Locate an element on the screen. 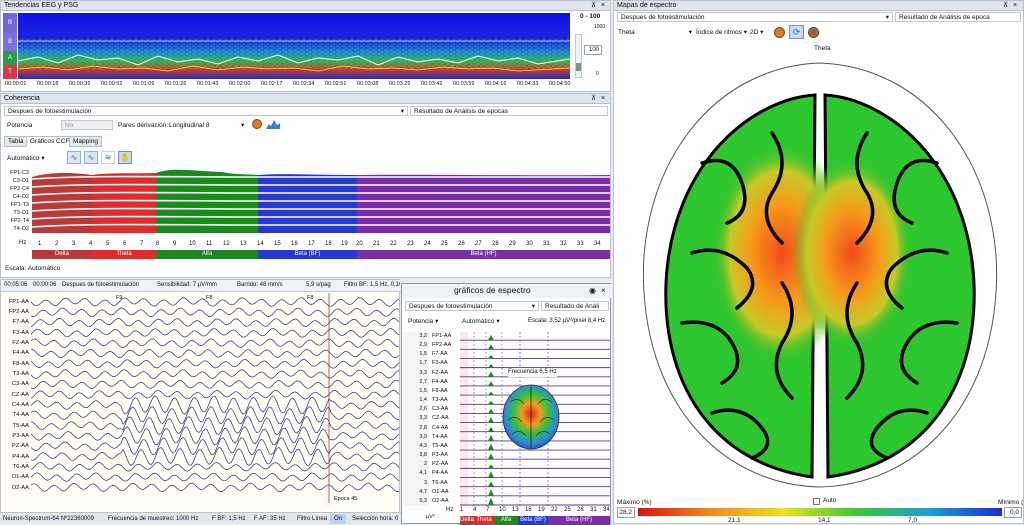  hz-tick: 32 is located at coordinates (563, 244).